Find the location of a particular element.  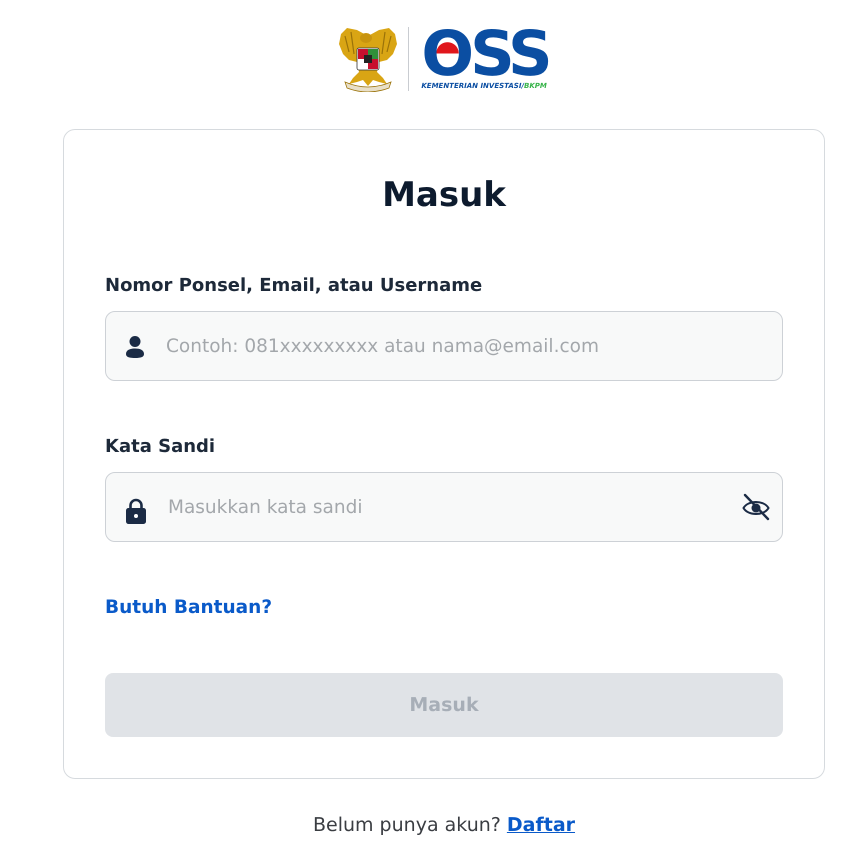

eye-slash-icon is located at coordinates (756, 507).